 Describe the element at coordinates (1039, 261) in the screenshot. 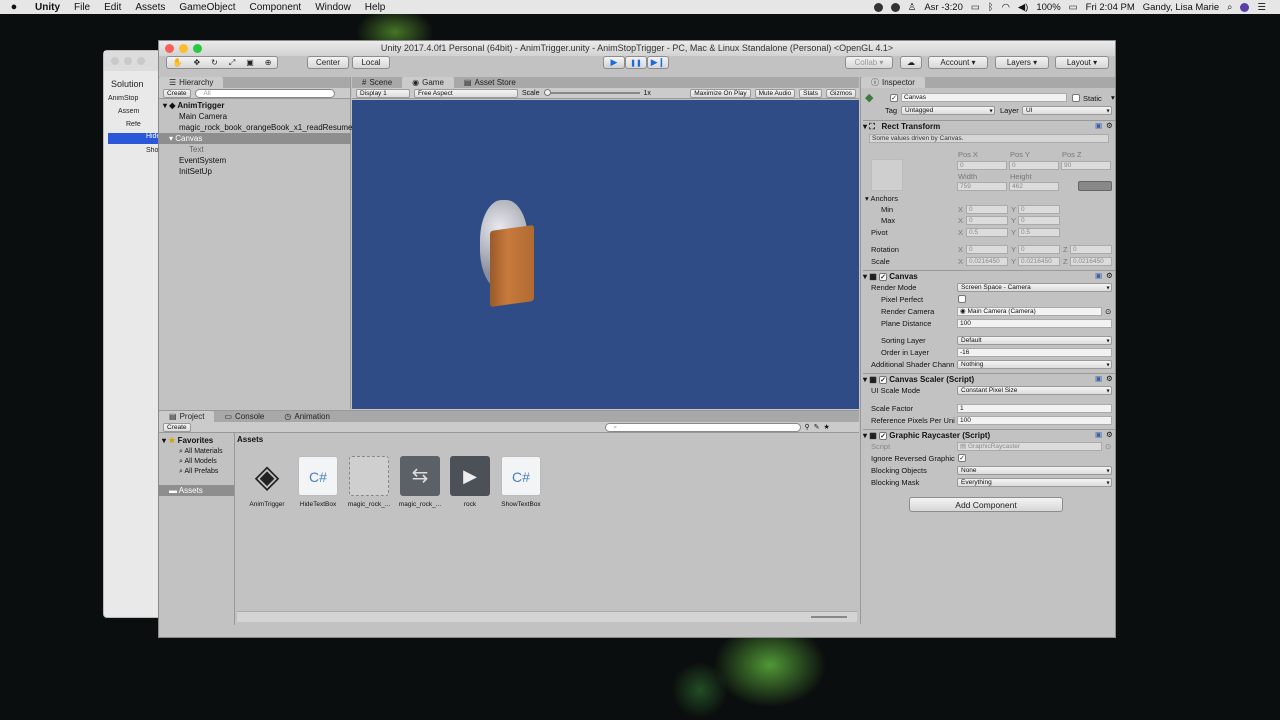

I see `scale-y-field: 0.0216450` at that location.